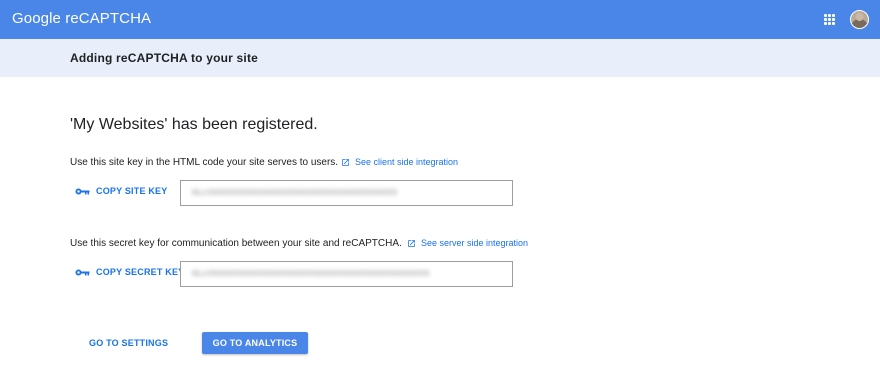  Describe the element at coordinates (164, 58) in the screenshot. I see `page-title: Adding reCAPTCHA to your site` at that location.